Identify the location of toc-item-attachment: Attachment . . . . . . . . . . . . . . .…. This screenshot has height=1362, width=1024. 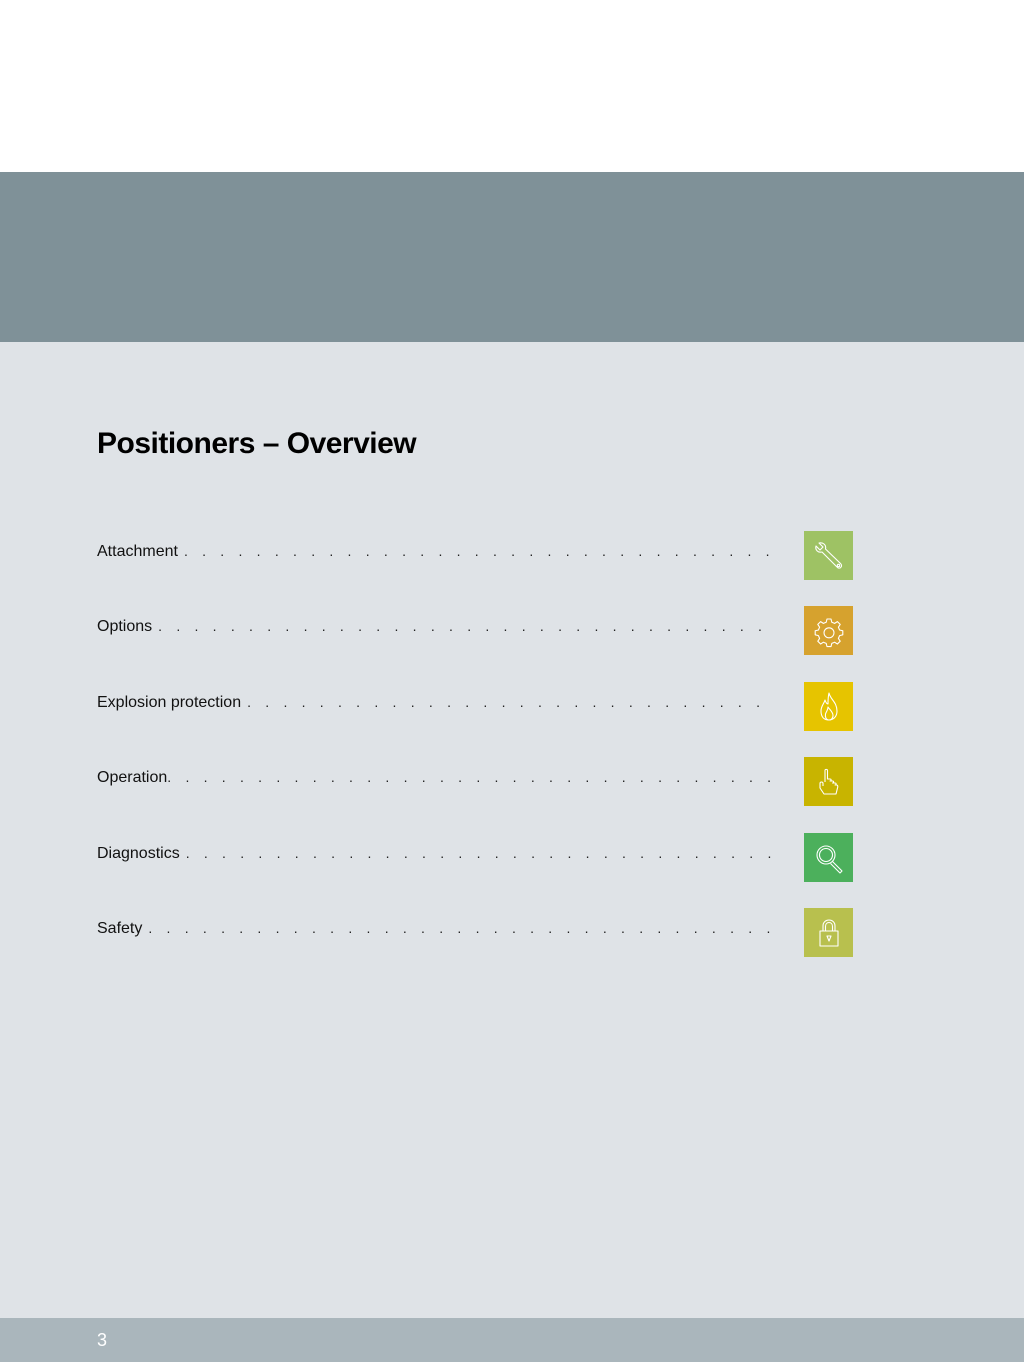
(477, 556).